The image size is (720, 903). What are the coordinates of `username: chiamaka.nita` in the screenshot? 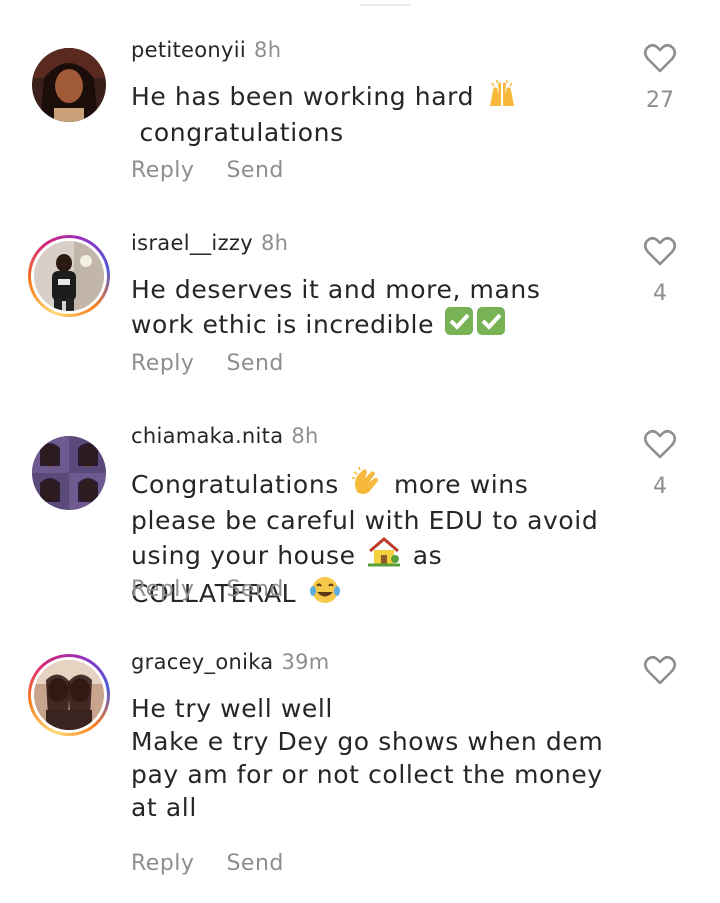 It's located at (207, 436).